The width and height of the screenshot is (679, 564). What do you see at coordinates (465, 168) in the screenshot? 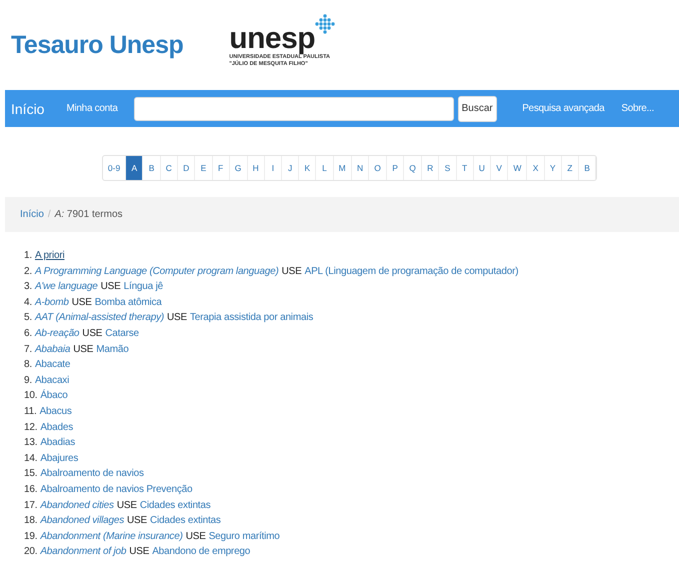
I see `letter-tab: T` at bounding box center [465, 168].